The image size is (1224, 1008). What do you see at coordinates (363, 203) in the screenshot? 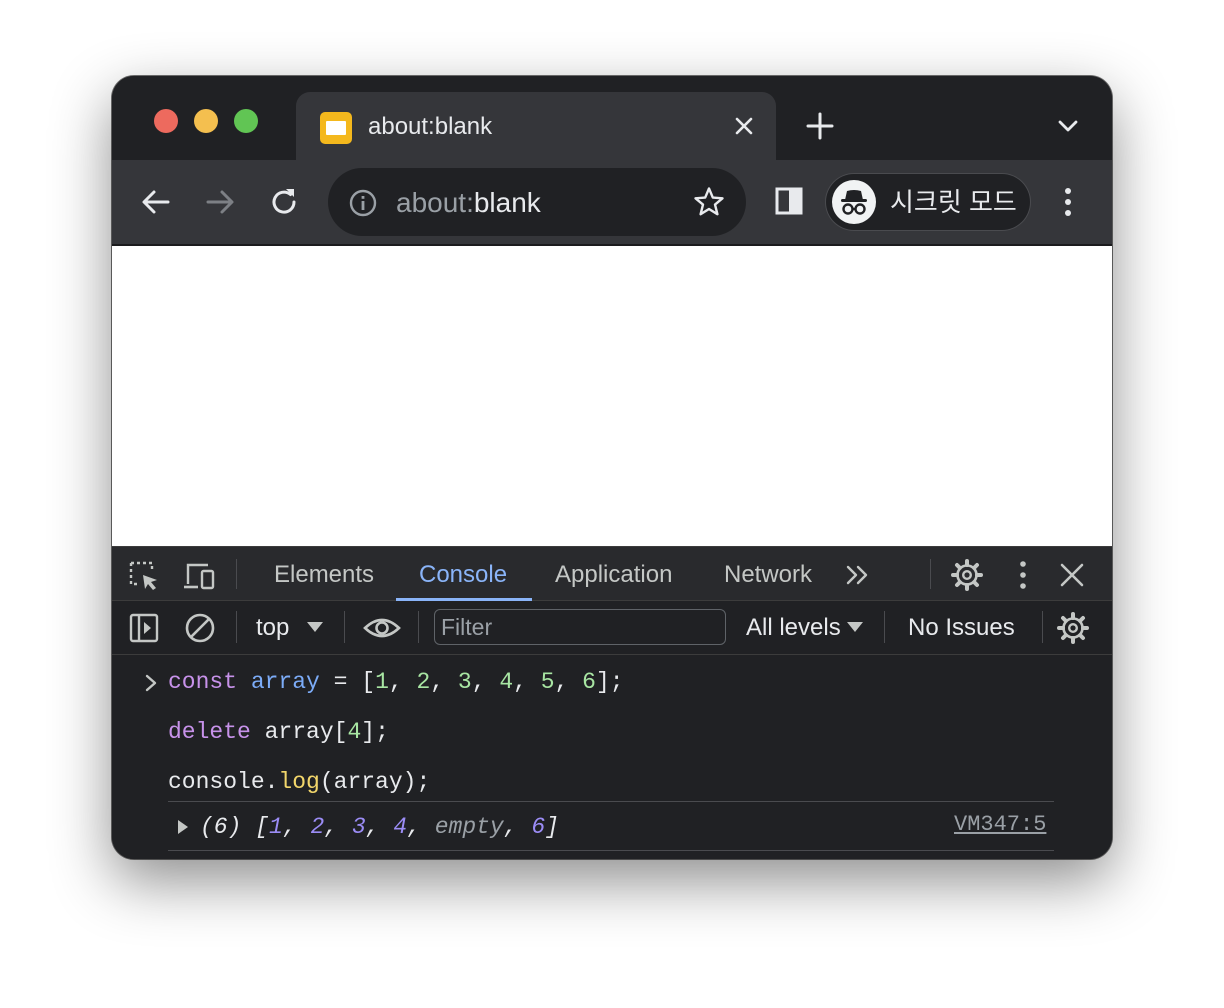
I see `info-icon` at bounding box center [363, 203].